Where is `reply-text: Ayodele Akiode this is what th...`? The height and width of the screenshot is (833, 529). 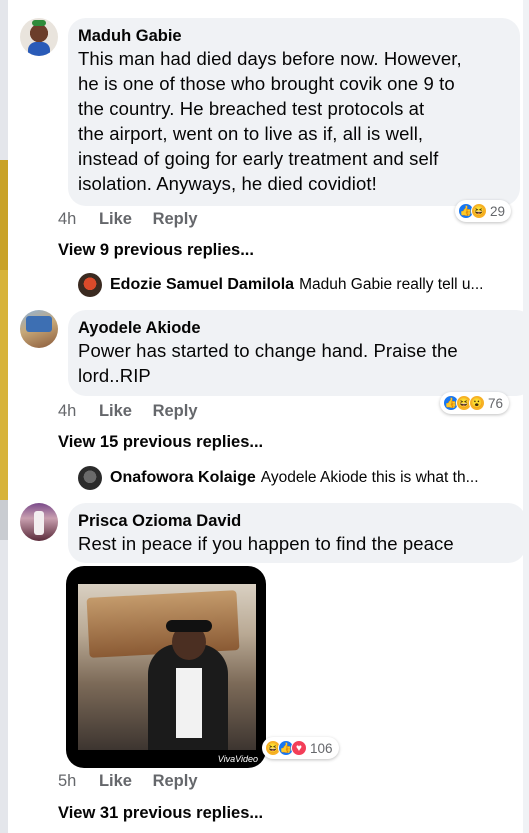
reply-text: Ayodele Akiode this is what th... is located at coordinates (369, 477).